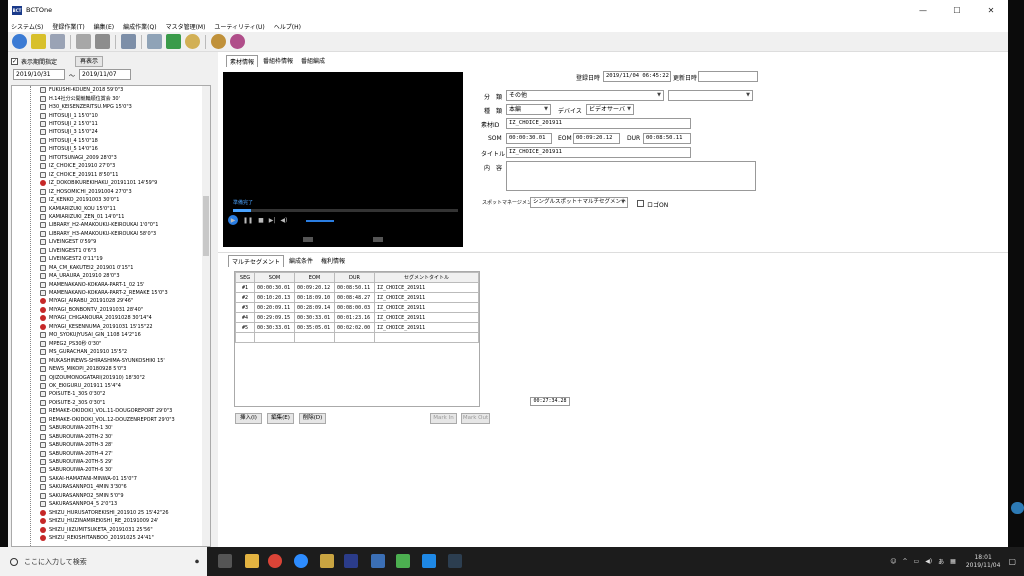 The width and height of the screenshot is (1024, 576). Describe the element at coordinates (105, 74) in the screenshot. I see `date-to-field: 2019/11/07` at that location.